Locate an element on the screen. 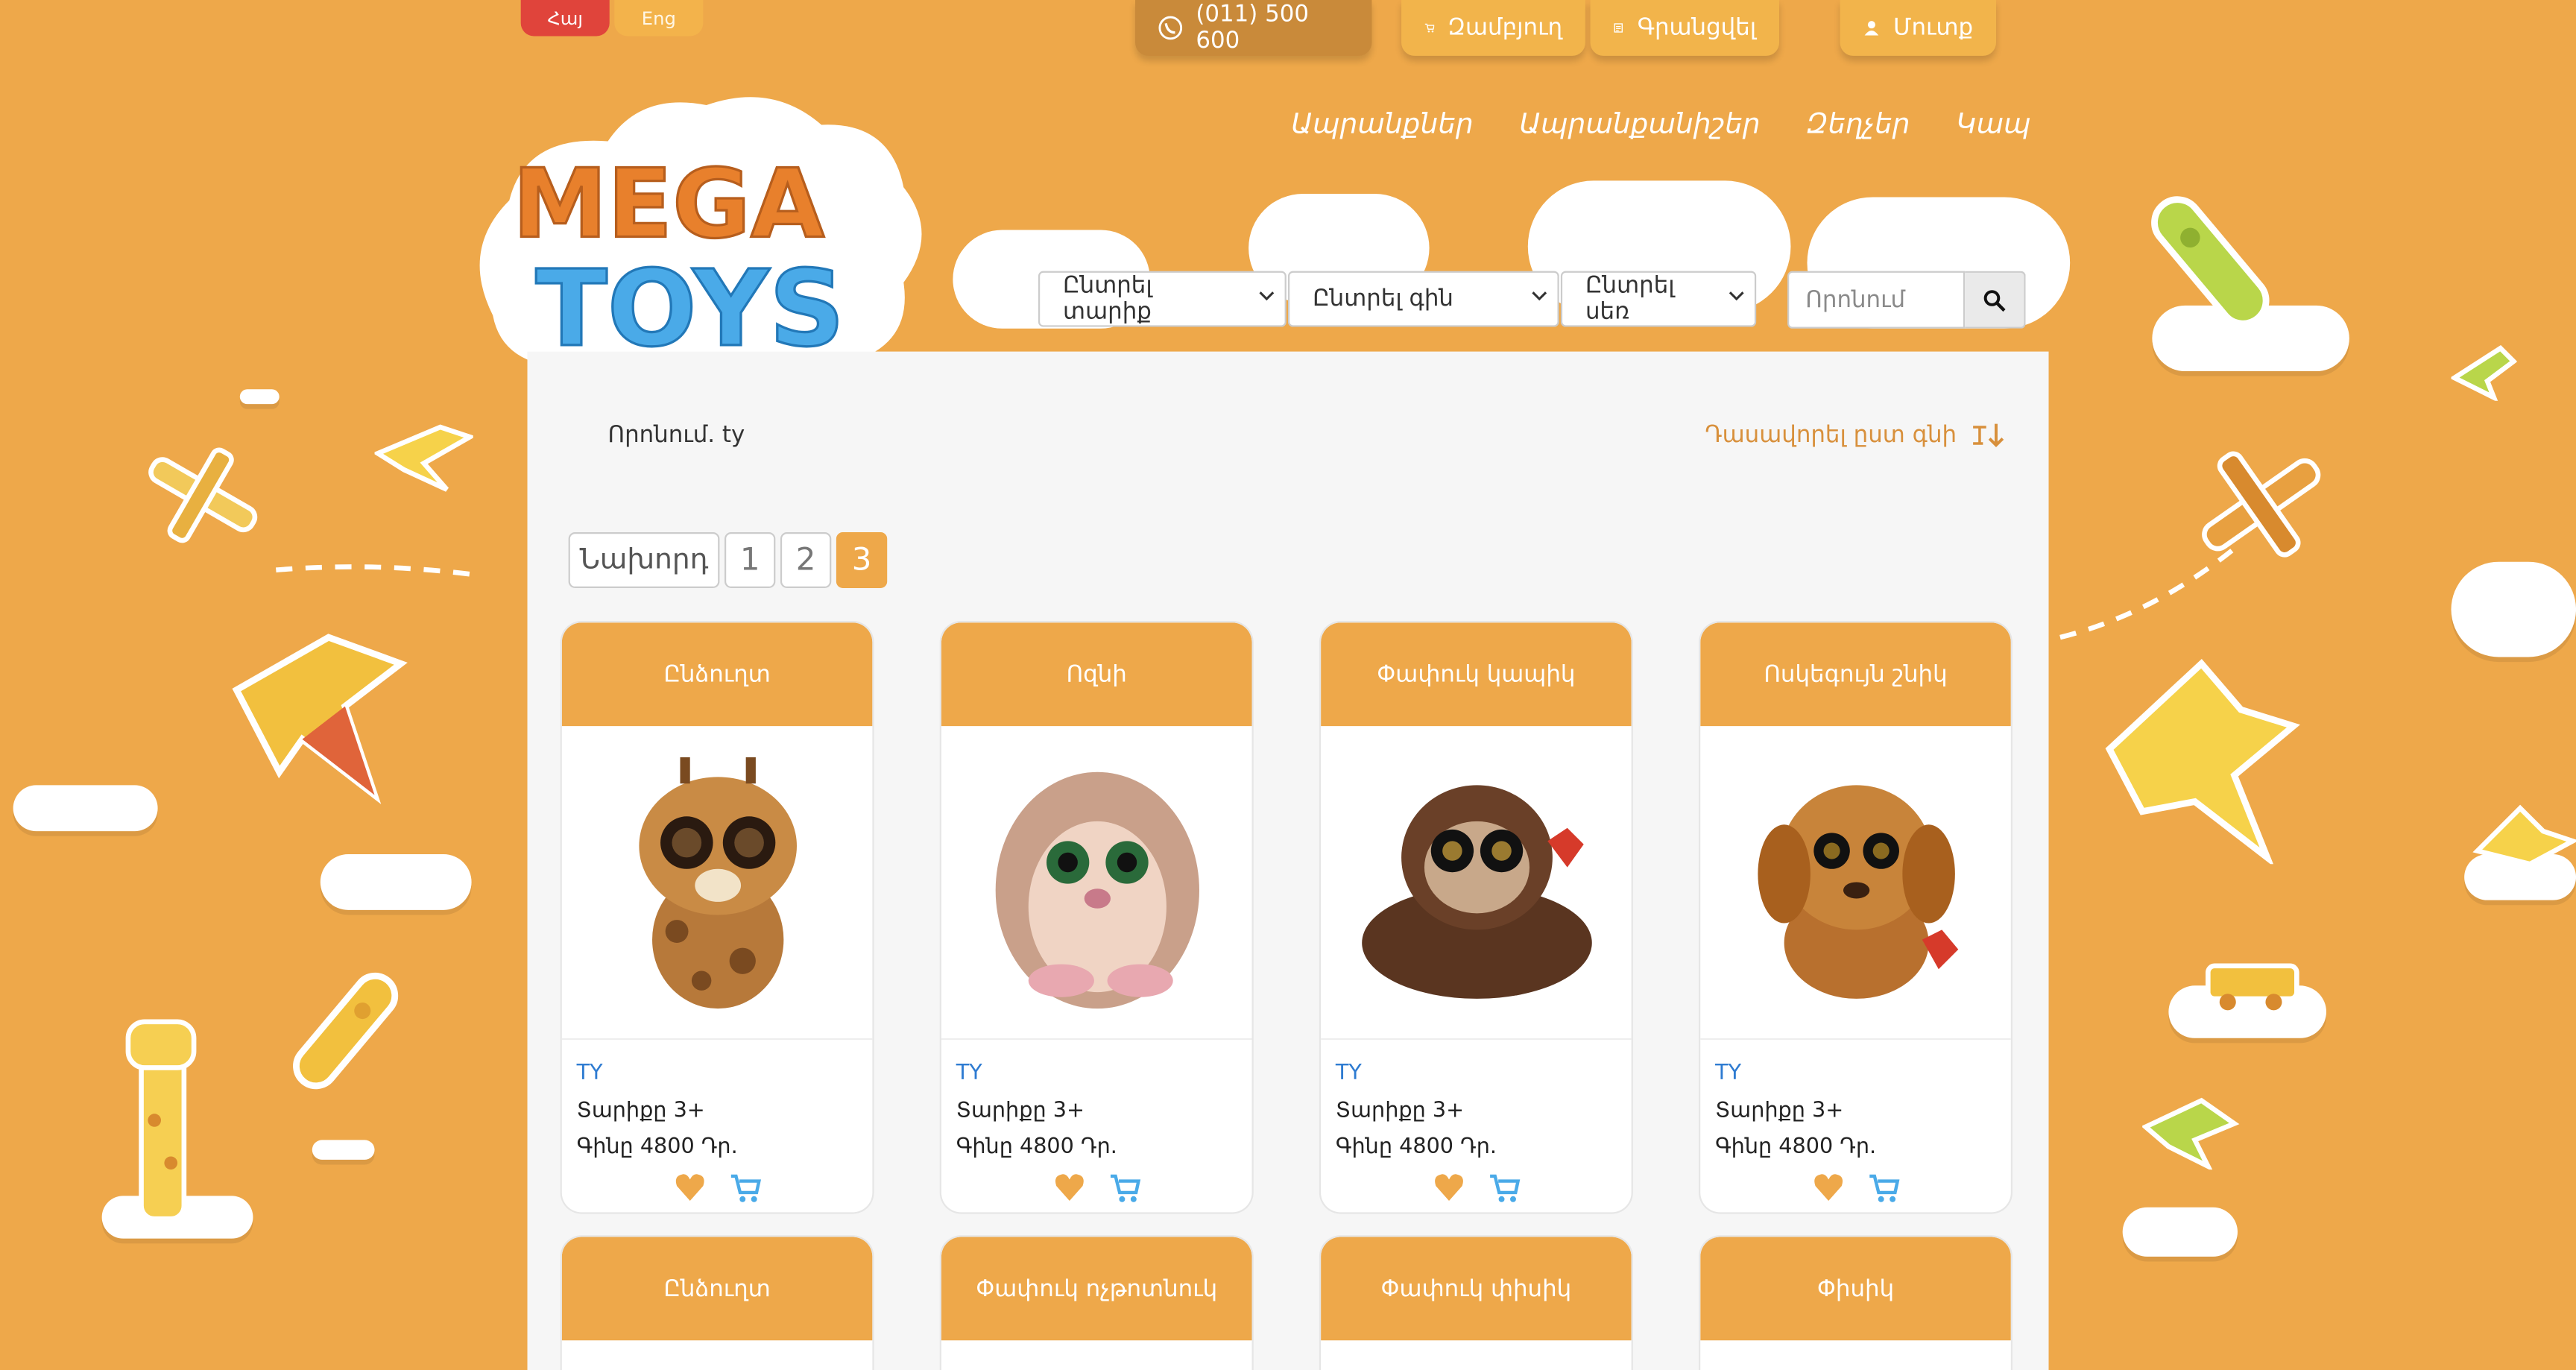 The image size is (2576, 1370). giraffe-plush-icon is located at coordinates (717, 883).